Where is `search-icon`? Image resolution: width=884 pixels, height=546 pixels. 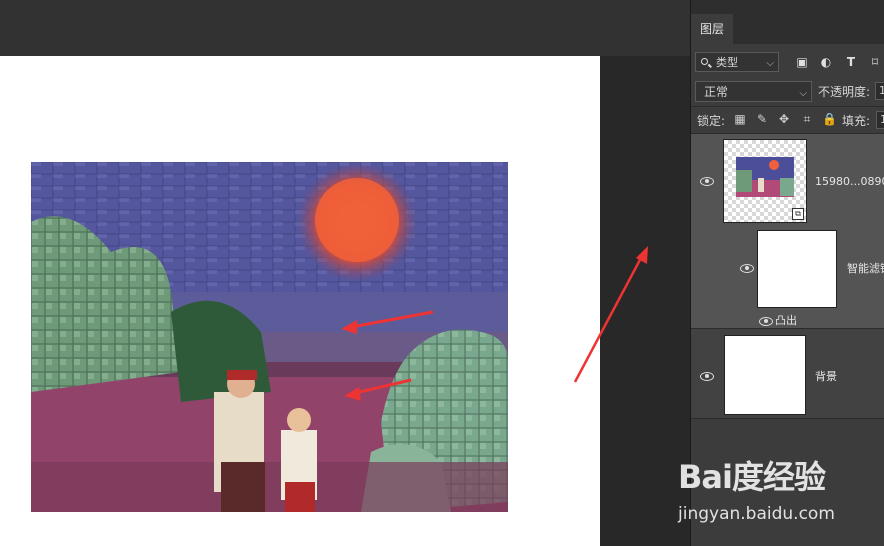 search-icon is located at coordinates (704, 61).